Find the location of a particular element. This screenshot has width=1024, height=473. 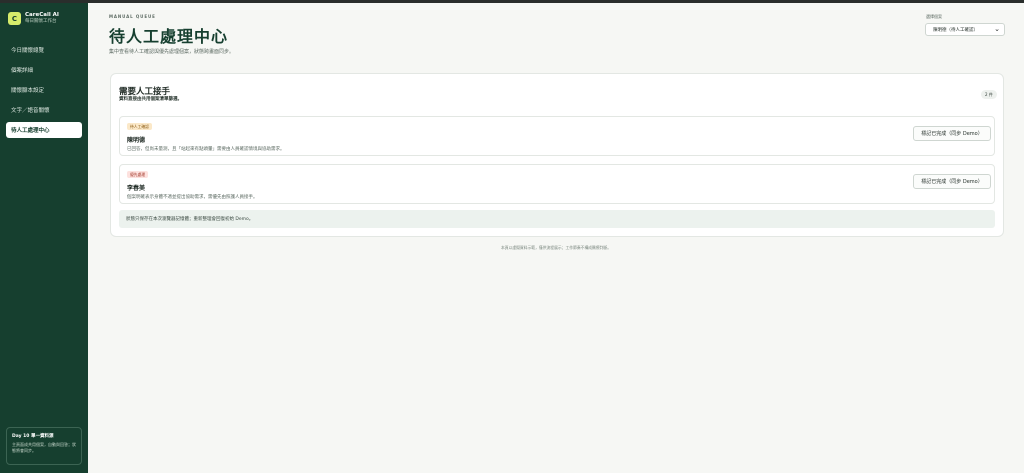

sidebar-item-manual-queue: 待人工處理中心 is located at coordinates (44, 130).